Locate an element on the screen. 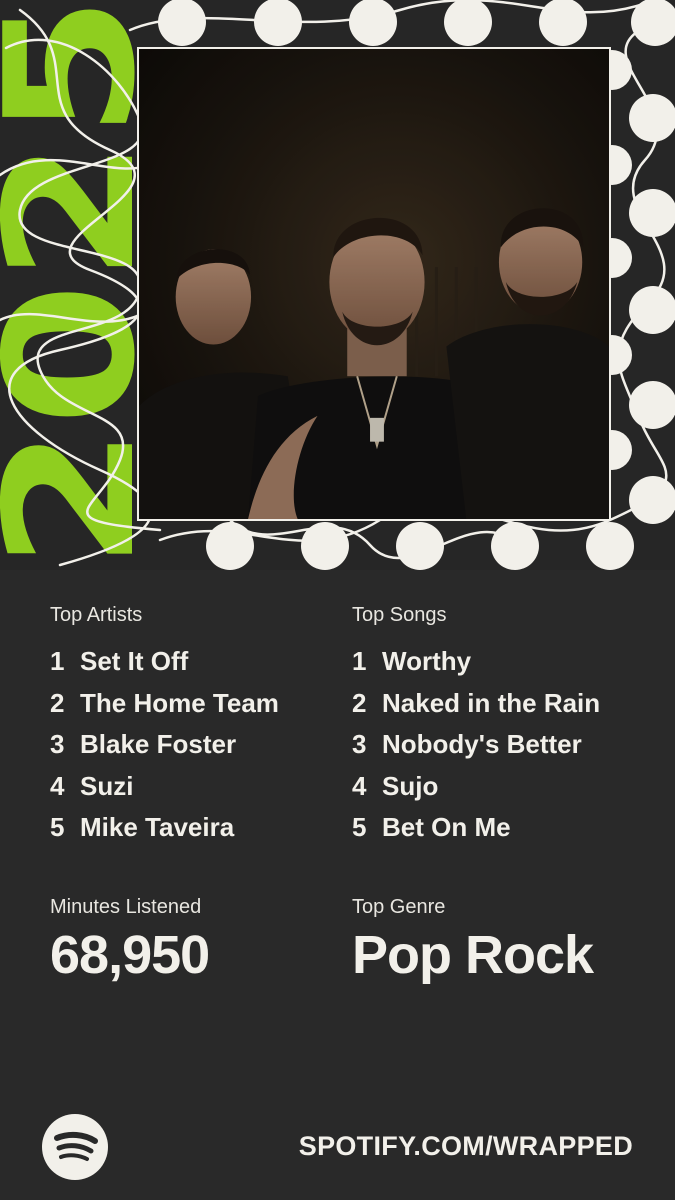 The height and width of the screenshot is (1200, 675). top-song-item: 2 Naked in the Rain is located at coordinates (502, 704).